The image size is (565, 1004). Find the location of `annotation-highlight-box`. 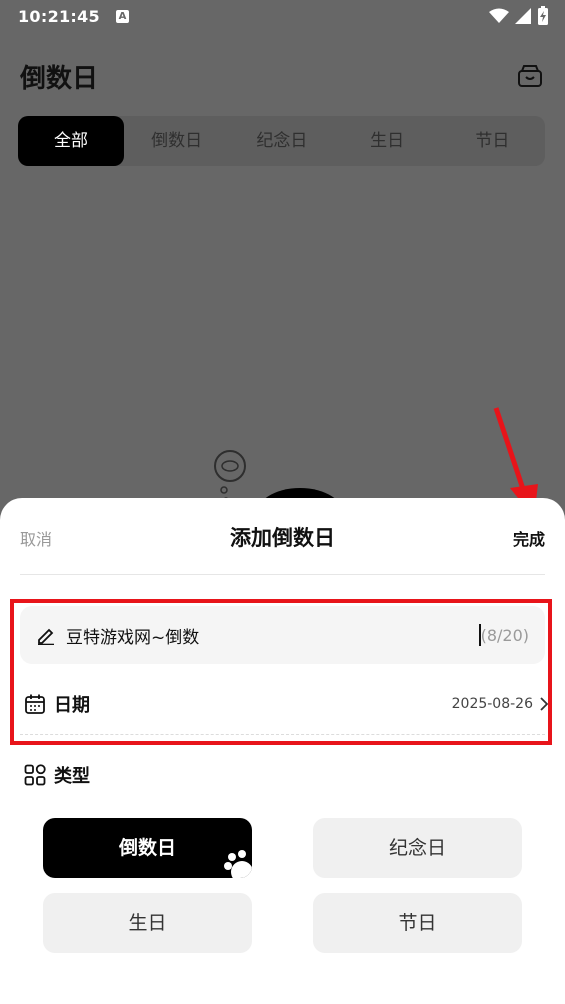

annotation-highlight-box is located at coordinates (281, 672).